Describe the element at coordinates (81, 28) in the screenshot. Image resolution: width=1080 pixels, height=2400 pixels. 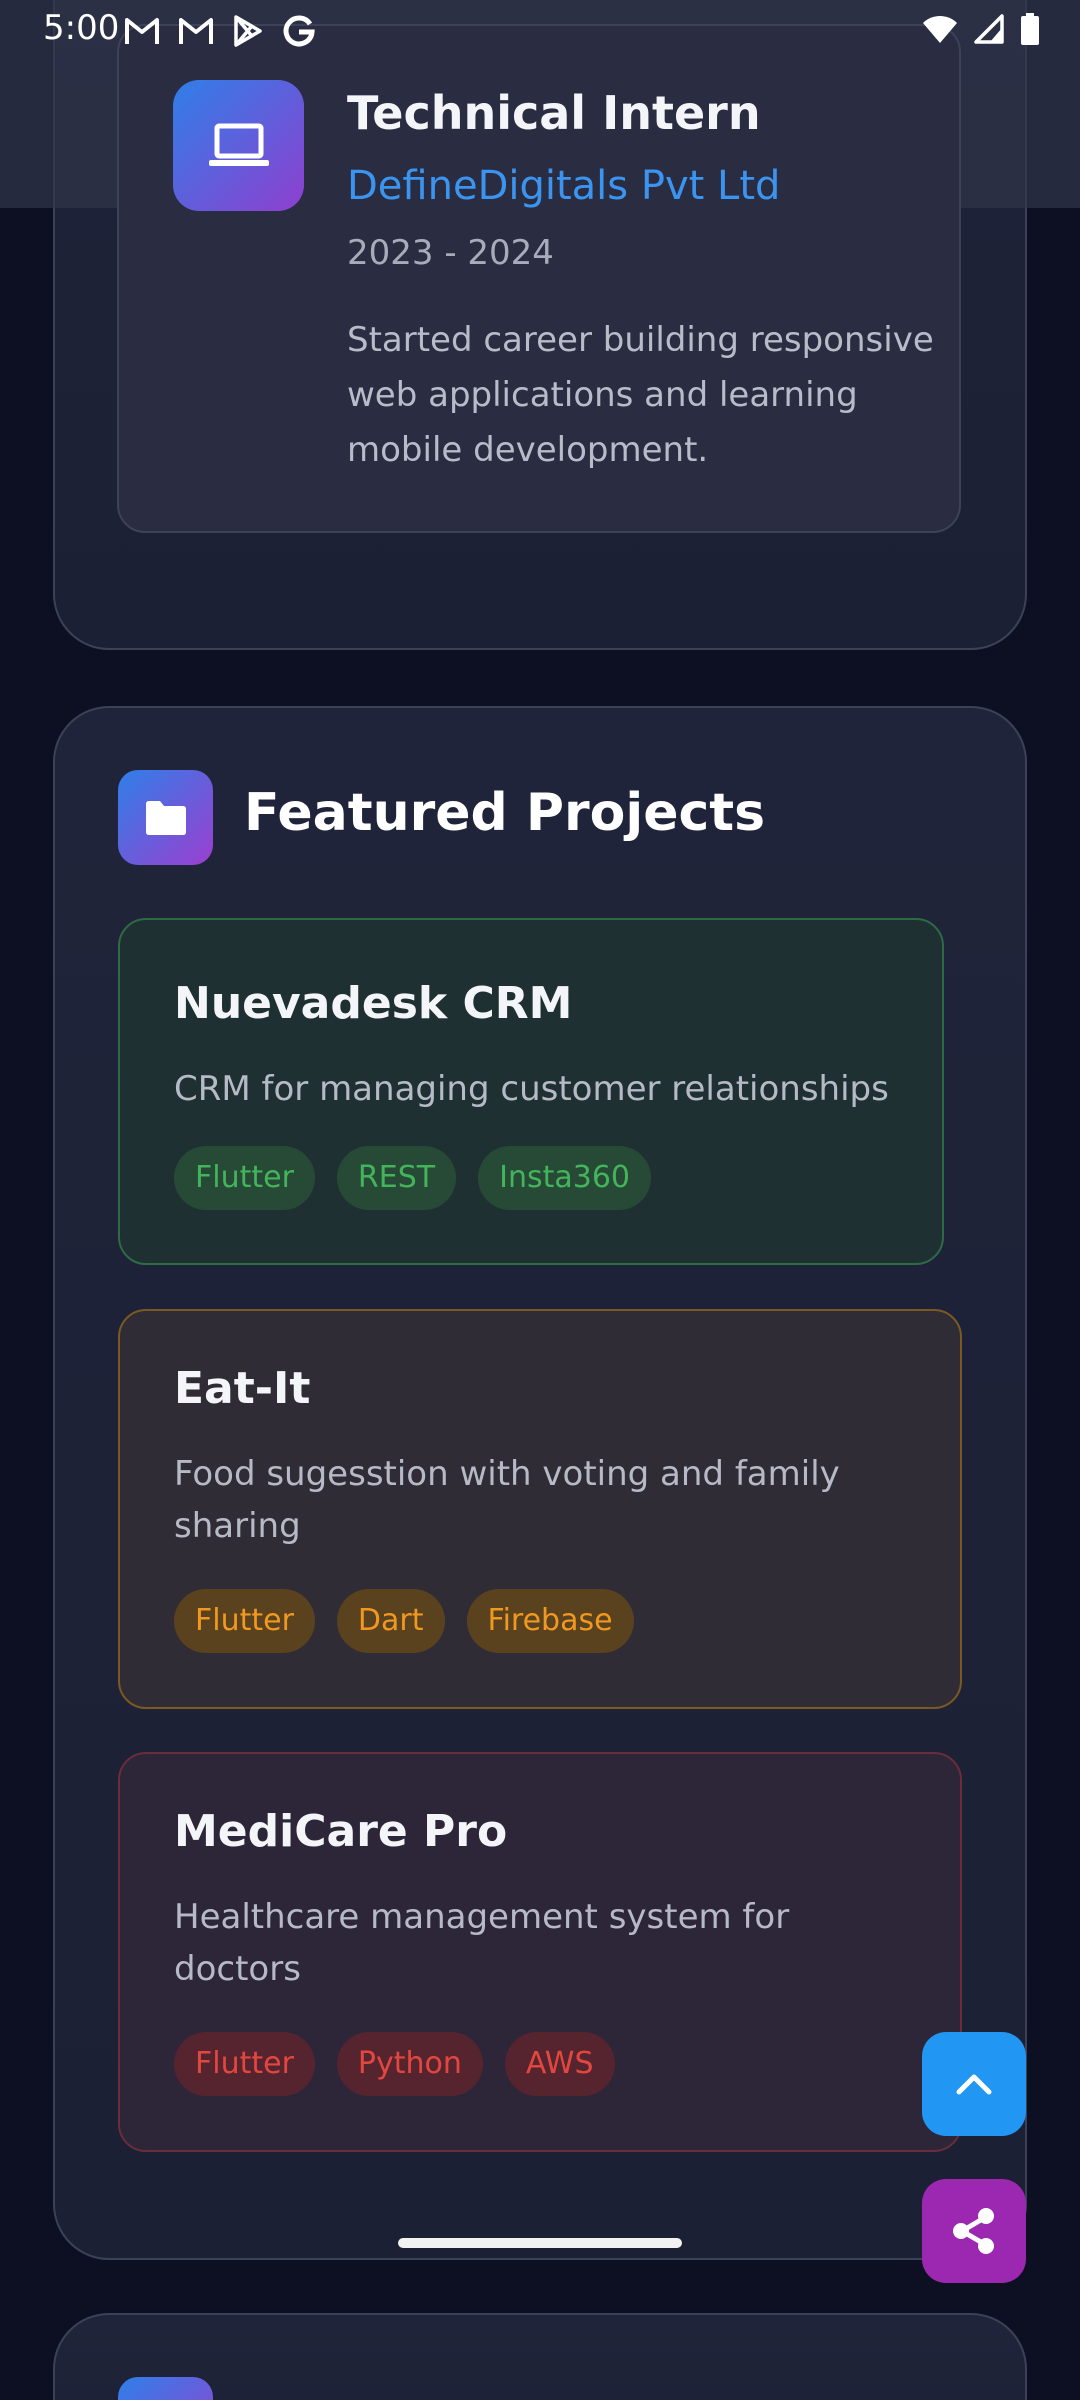
I see `status-time: 5:00` at that location.